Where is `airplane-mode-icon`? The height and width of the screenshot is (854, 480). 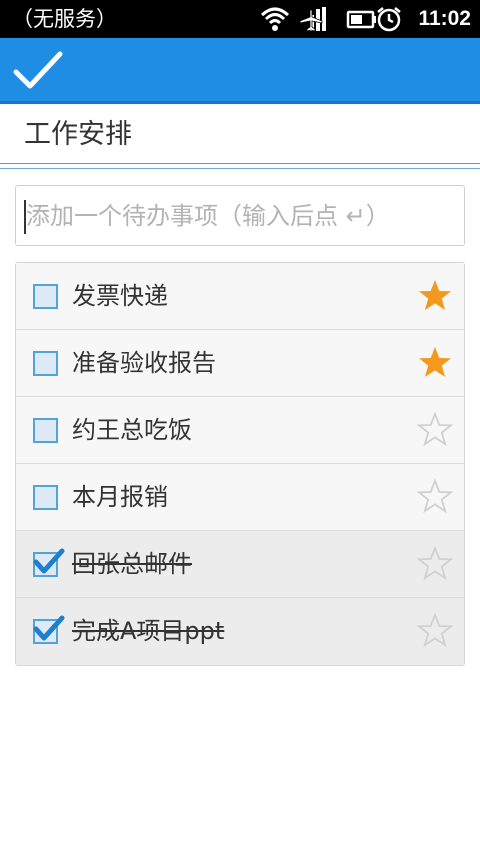
airplane-mode-icon is located at coordinates (312, 19).